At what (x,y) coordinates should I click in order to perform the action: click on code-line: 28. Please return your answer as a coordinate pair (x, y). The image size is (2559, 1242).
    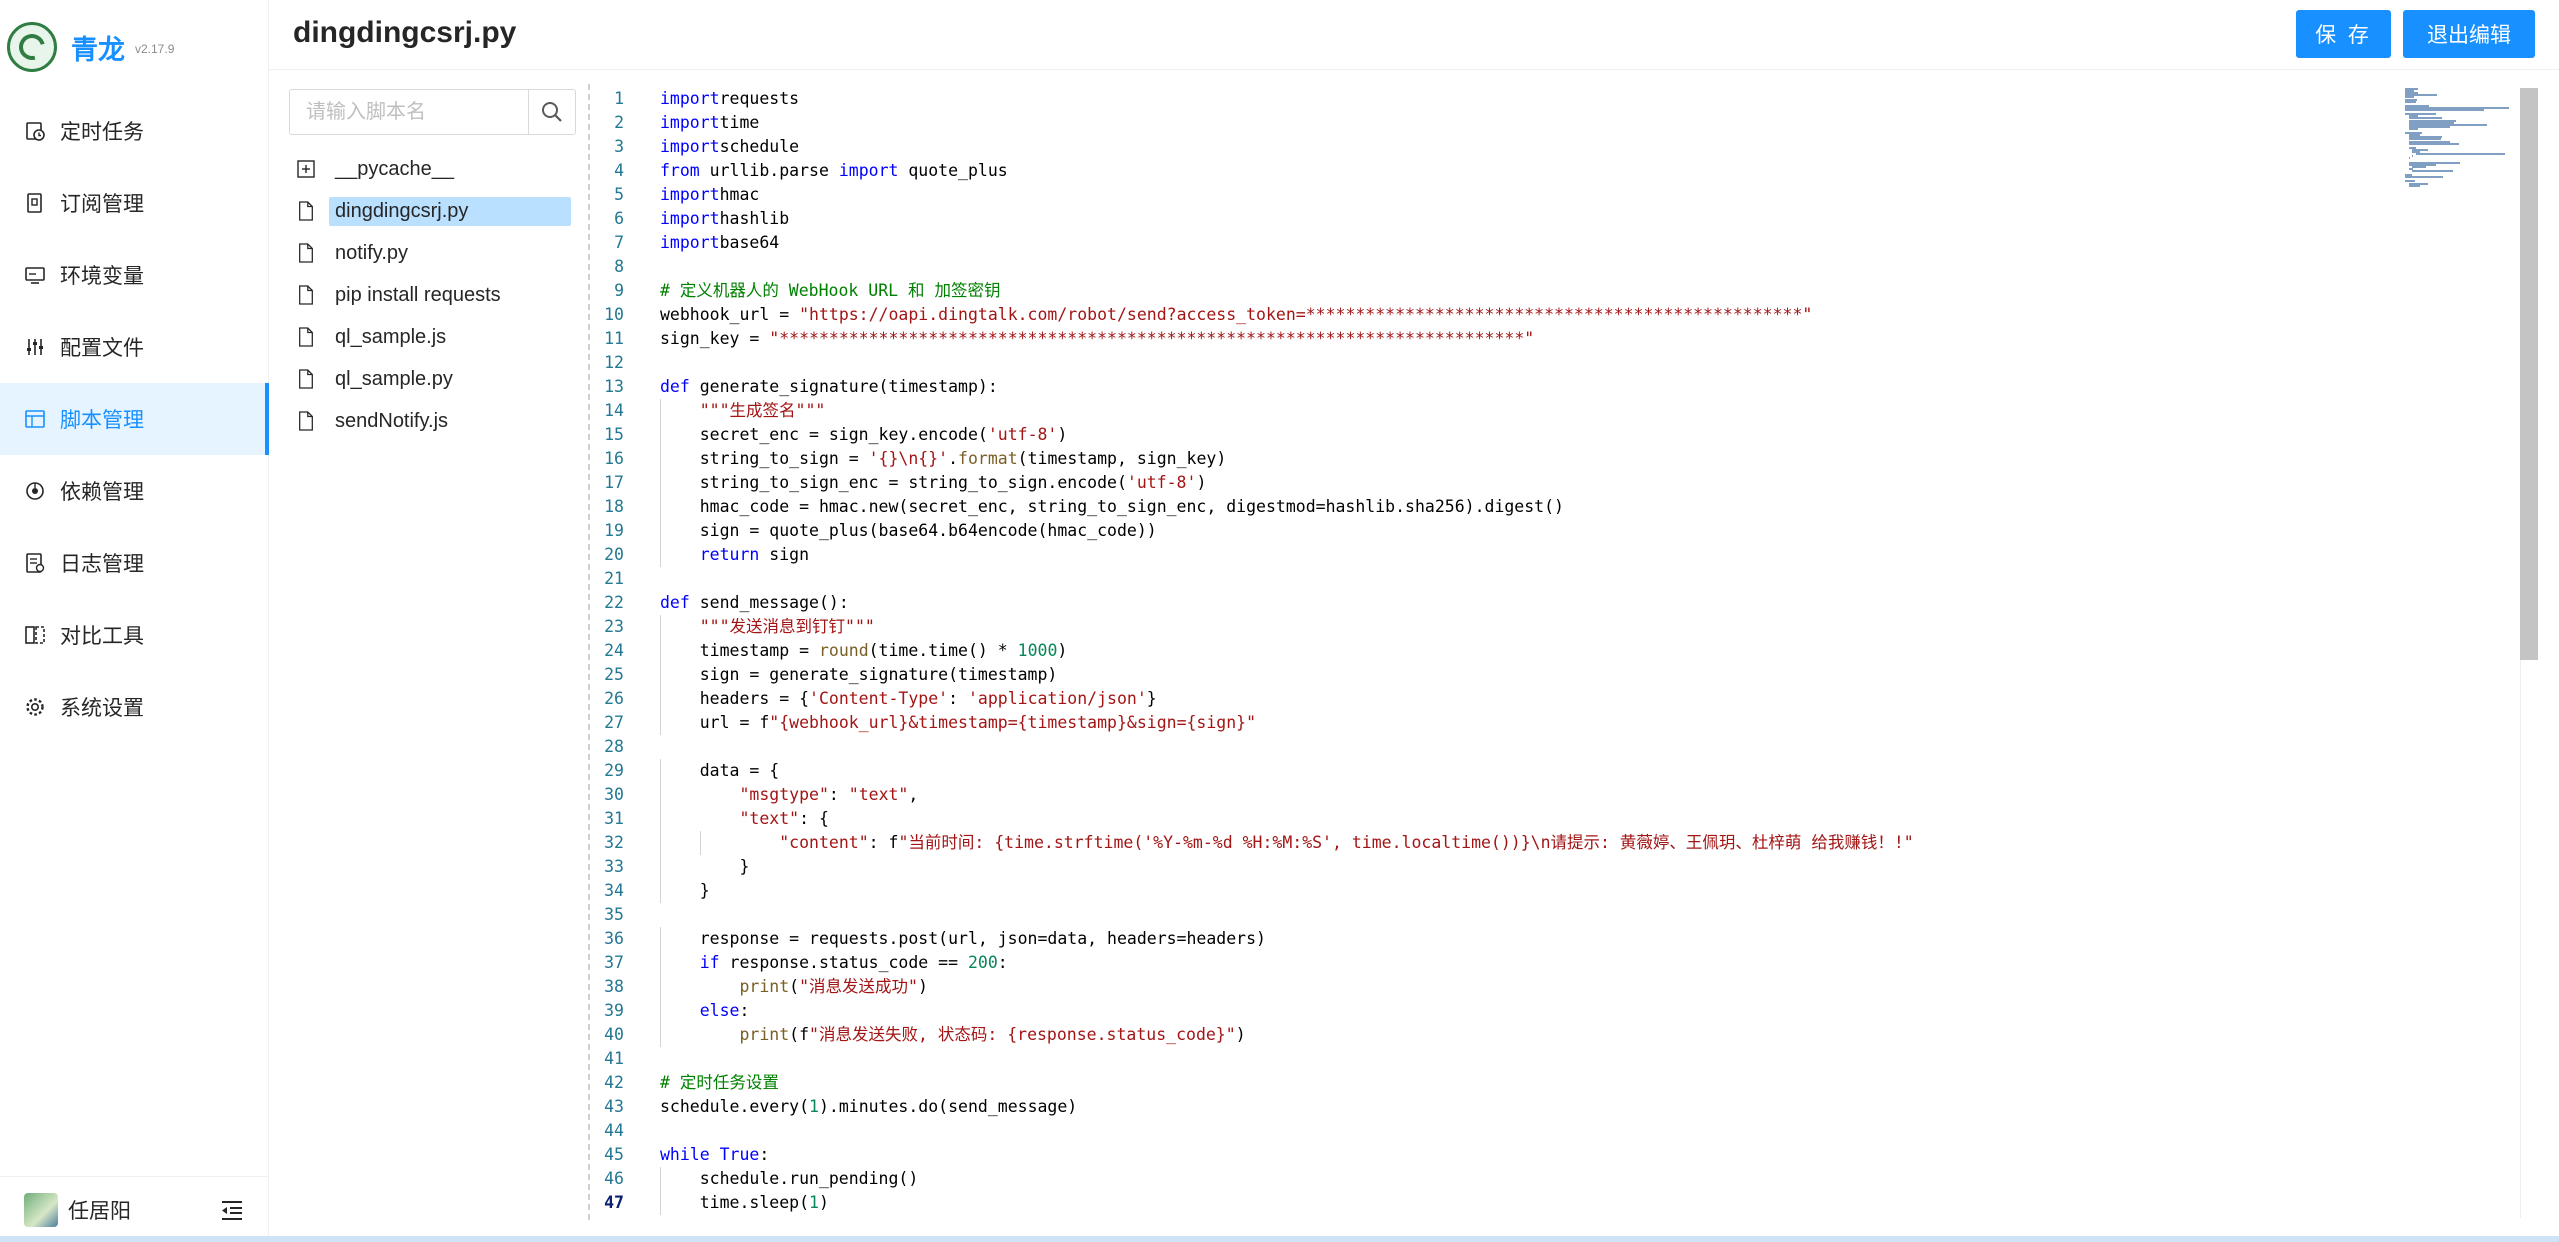
    Looking at the image, I should click on (1557, 747).